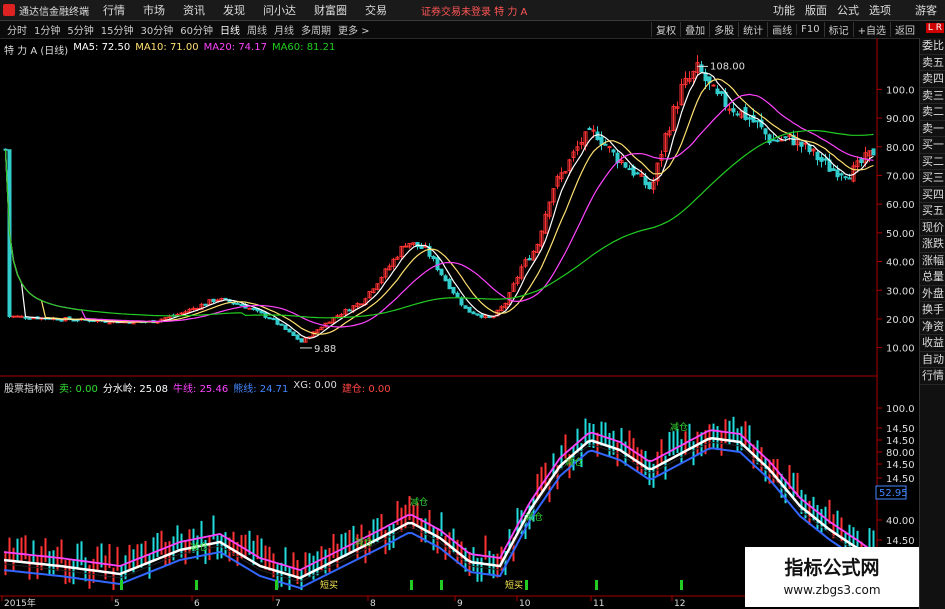 The height and width of the screenshot is (609, 945). Describe the element at coordinates (900, 205) in the screenshot. I see `price-tick-label: 60.00` at that location.